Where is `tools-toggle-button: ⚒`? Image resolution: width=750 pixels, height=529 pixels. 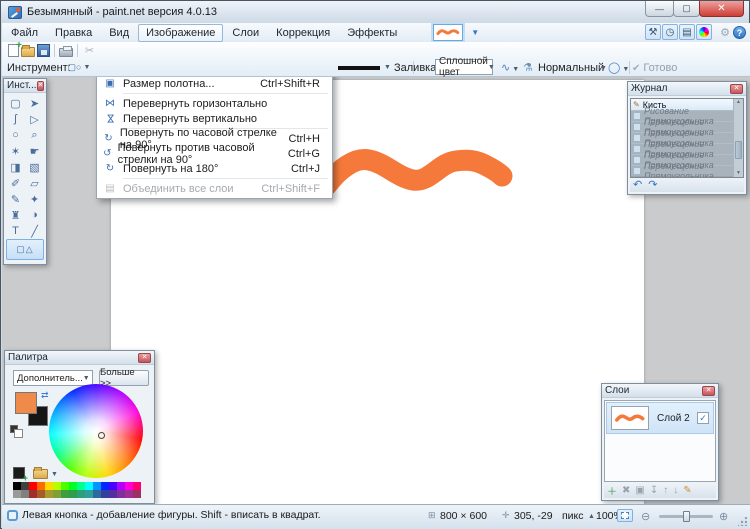 tools-toggle-button: ⚒ is located at coordinates (653, 32).